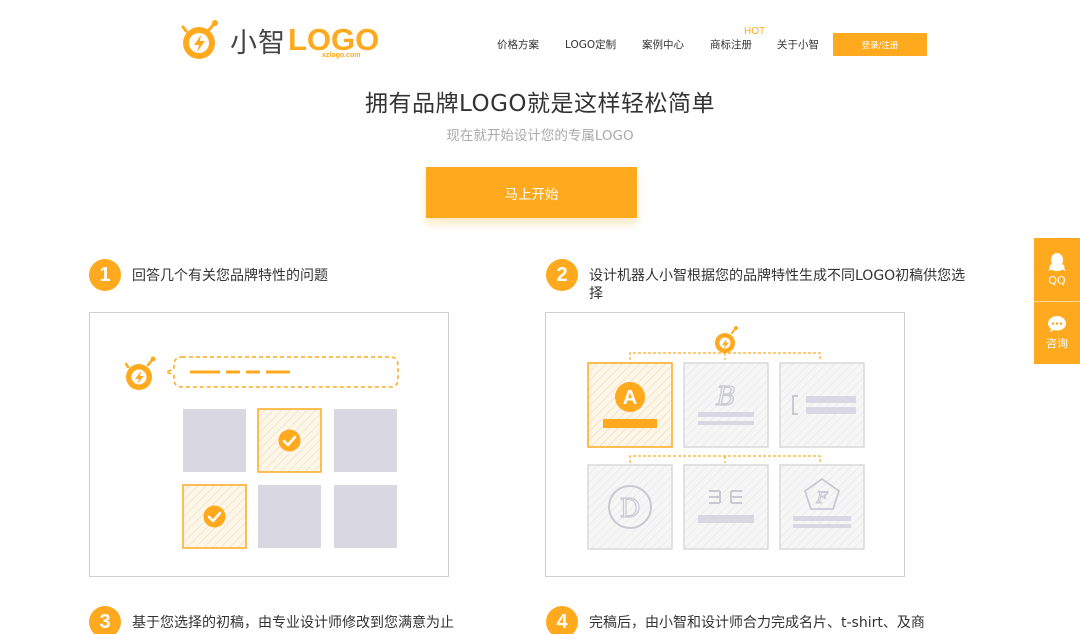 The image size is (1080, 634). Describe the element at coordinates (518, 44) in the screenshot. I see `nav-pricing: 价格方案` at that location.